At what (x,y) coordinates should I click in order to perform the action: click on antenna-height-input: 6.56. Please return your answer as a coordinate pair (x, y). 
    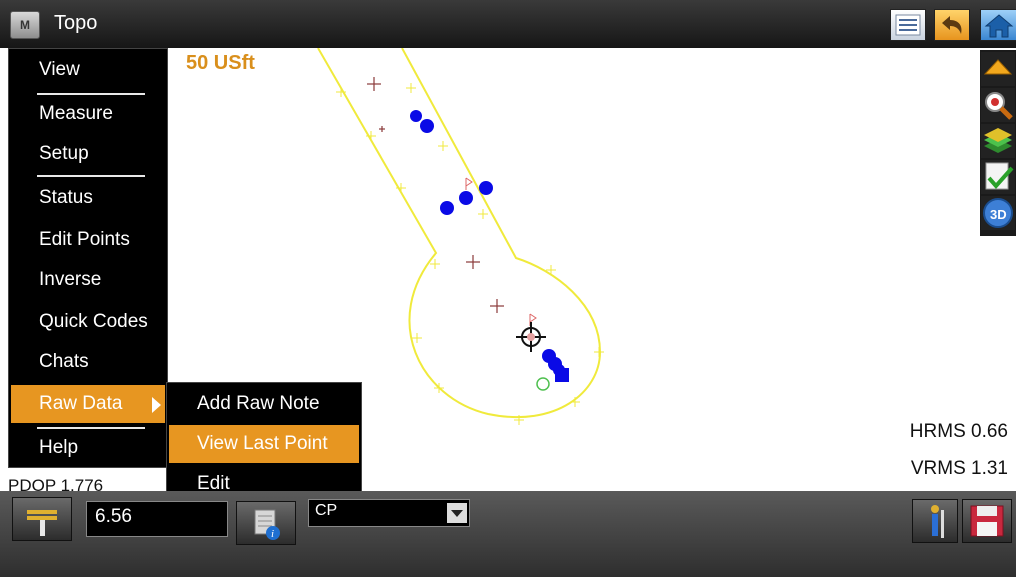
    Looking at the image, I should click on (157, 519).